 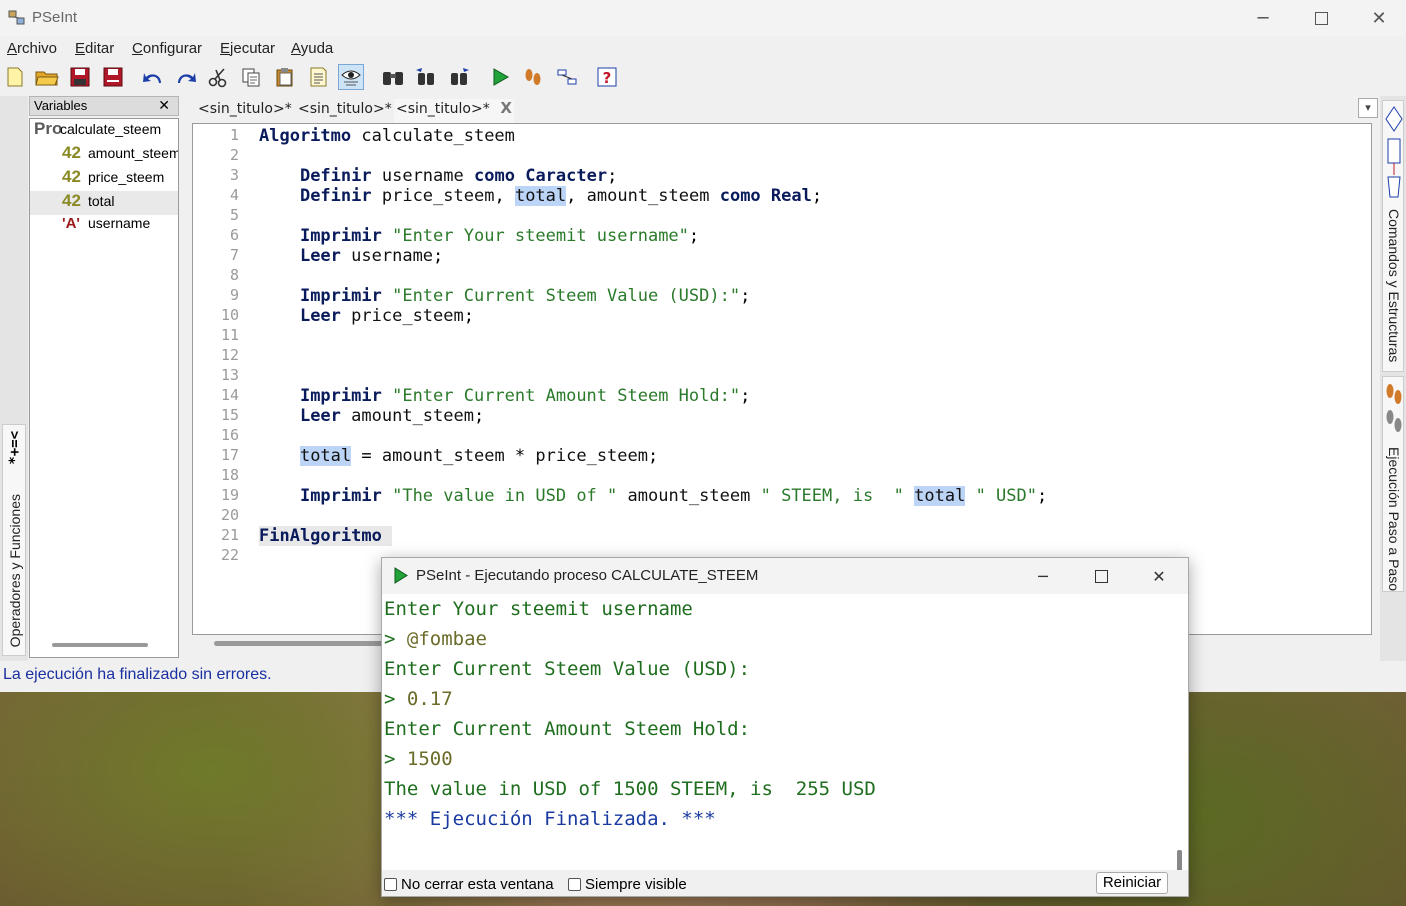 What do you see at coordinates (1132, 883) in the screenshot?
I see `restart-button: Reiniciar` at bounding box center [1132, 883].